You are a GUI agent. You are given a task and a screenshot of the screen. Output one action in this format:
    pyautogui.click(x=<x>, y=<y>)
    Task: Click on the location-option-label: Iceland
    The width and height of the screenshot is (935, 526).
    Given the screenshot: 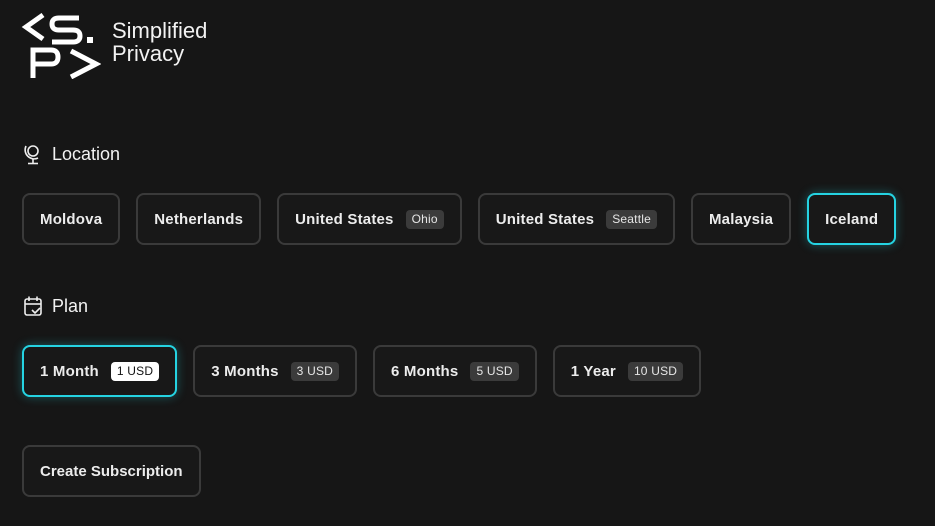 What is the action you would take?
    pyautogui.click(x=852, y=219)
    